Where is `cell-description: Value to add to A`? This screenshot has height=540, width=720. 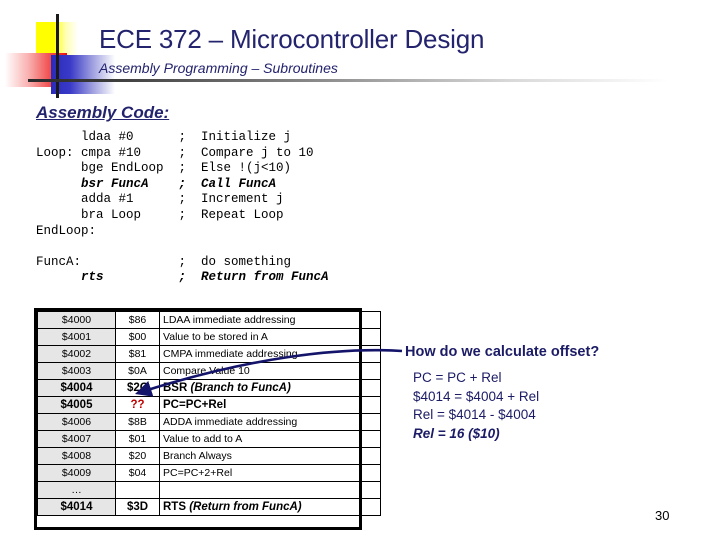 cell-description: Value to add to A is located at coordinates (270, 439).